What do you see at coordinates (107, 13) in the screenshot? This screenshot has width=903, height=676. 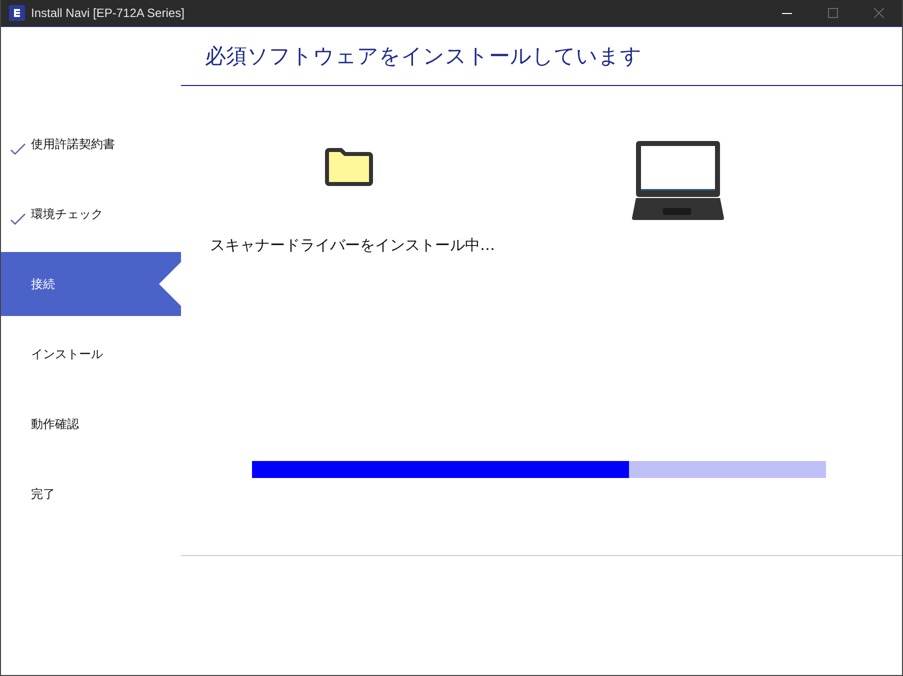 I see `window-title: Install Navi [EP-712A Series]` at bounding box center [107, 13].